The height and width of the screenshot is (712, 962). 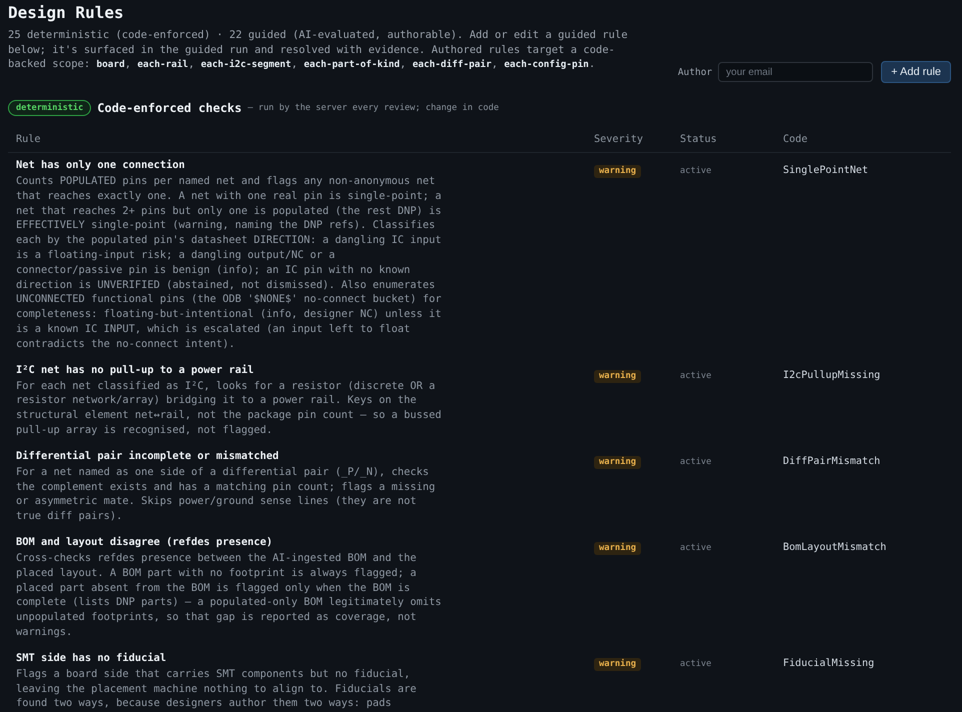 I want to click on page-title: Design Rules, so click(x=66, y=13).